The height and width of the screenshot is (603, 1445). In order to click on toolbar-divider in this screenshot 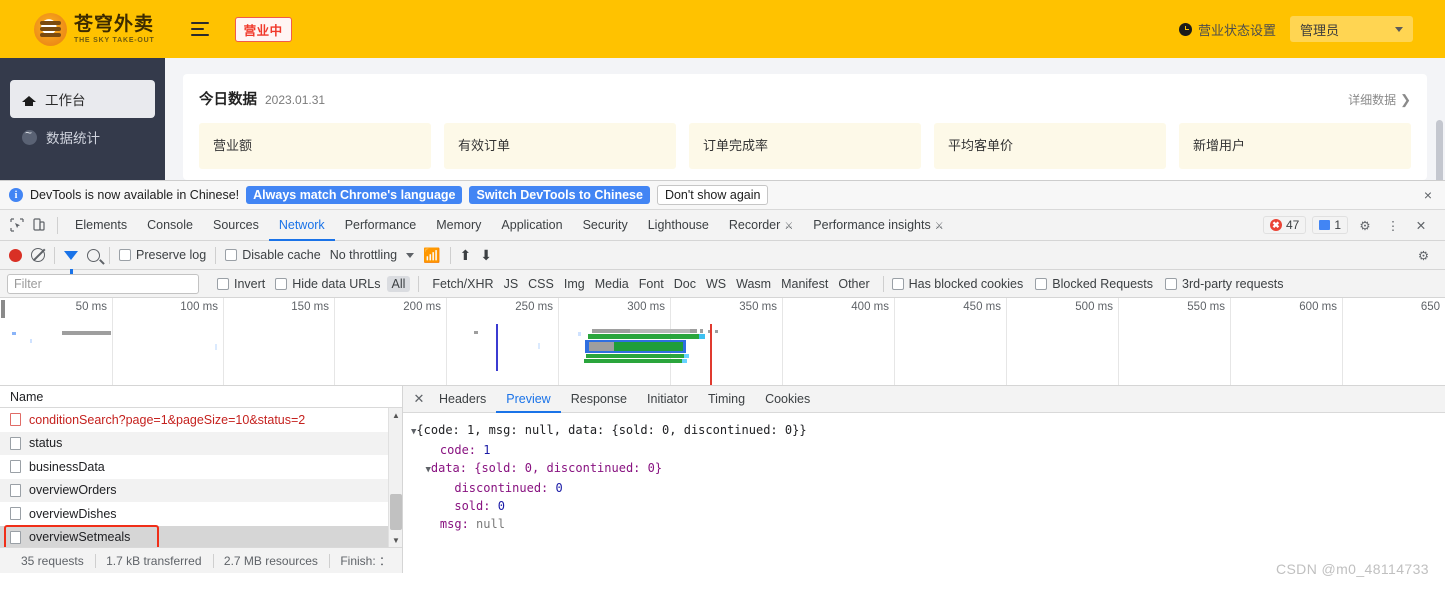, I will do `click(216, 255)`.